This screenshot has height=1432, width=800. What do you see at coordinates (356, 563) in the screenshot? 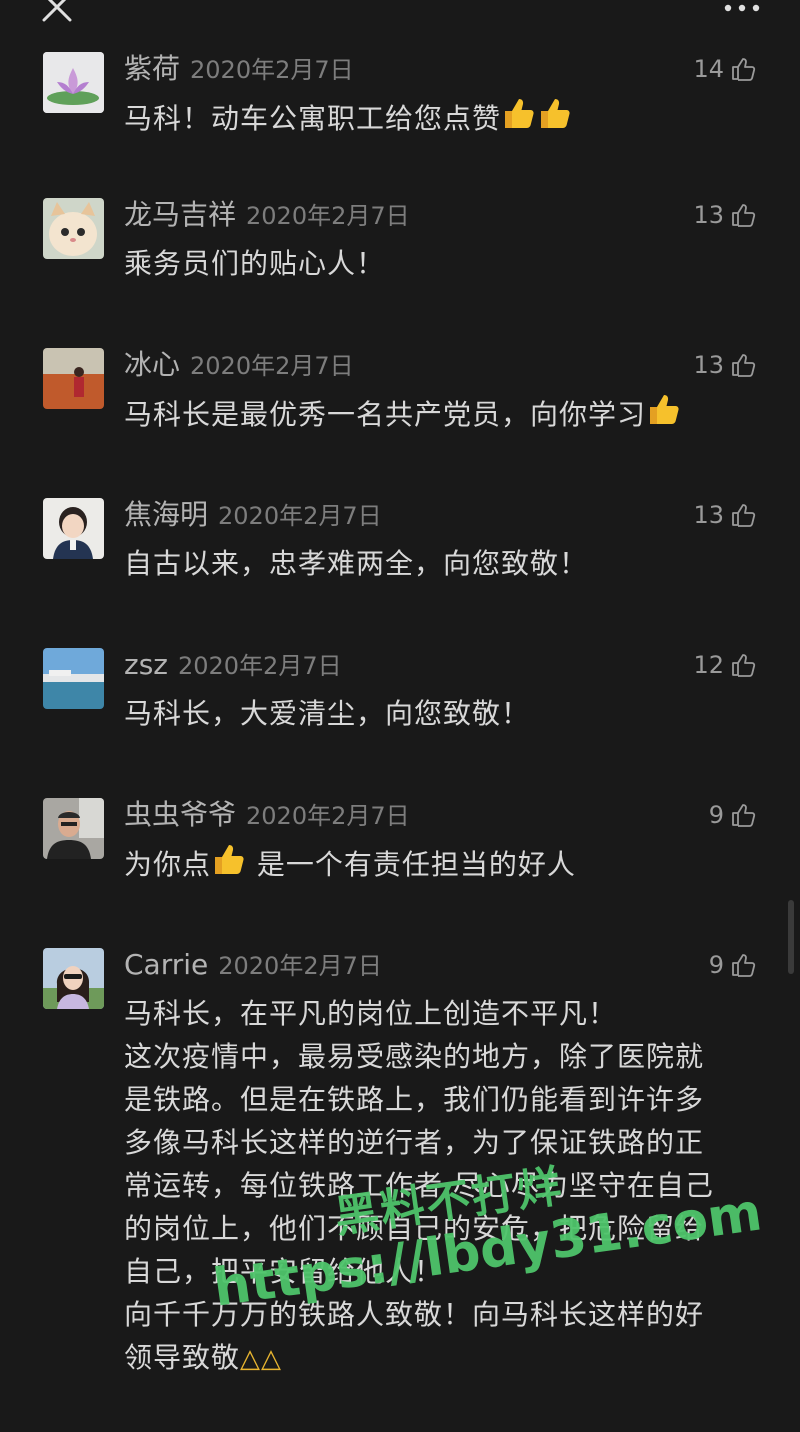
I see `comment-text: 自古以来，忠孝难两全，向您致敬！` at bounding box center [356, 563].